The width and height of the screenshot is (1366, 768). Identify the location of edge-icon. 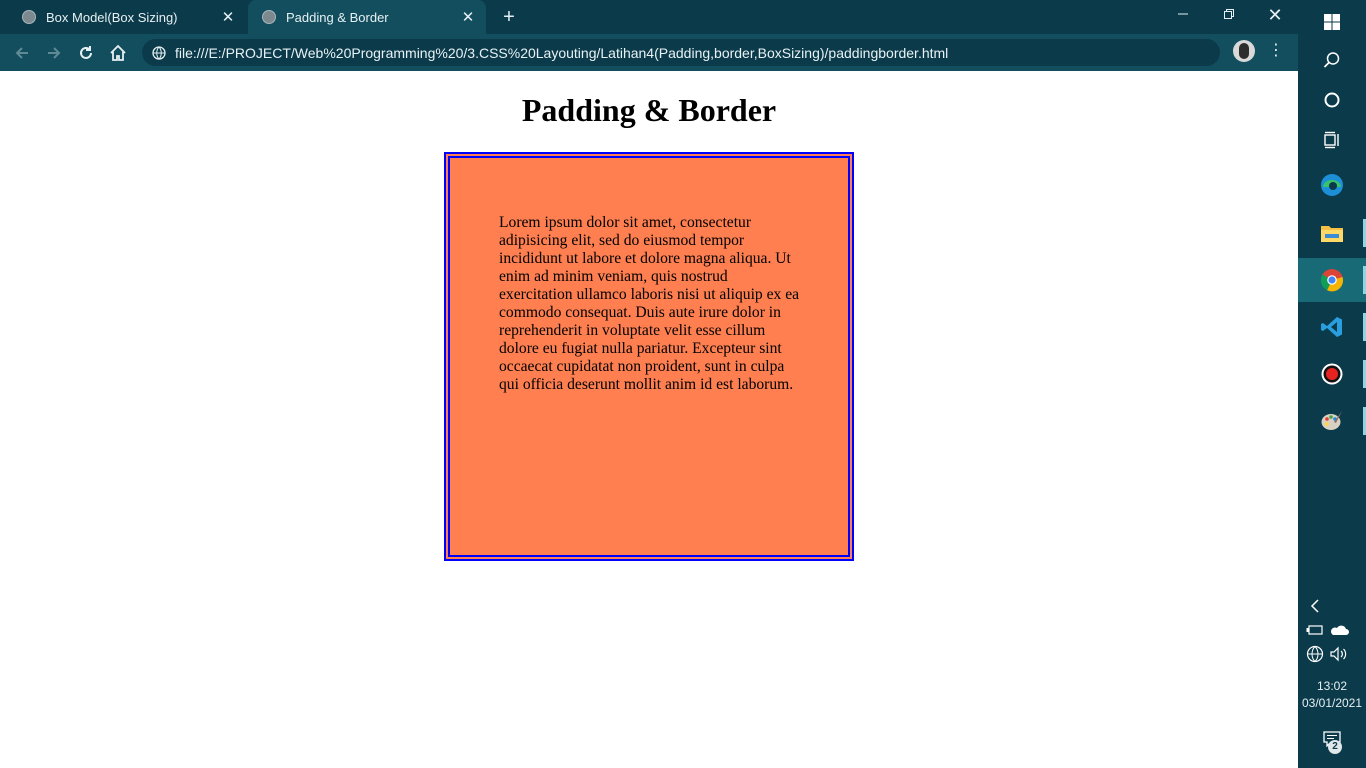
(1332, 185).